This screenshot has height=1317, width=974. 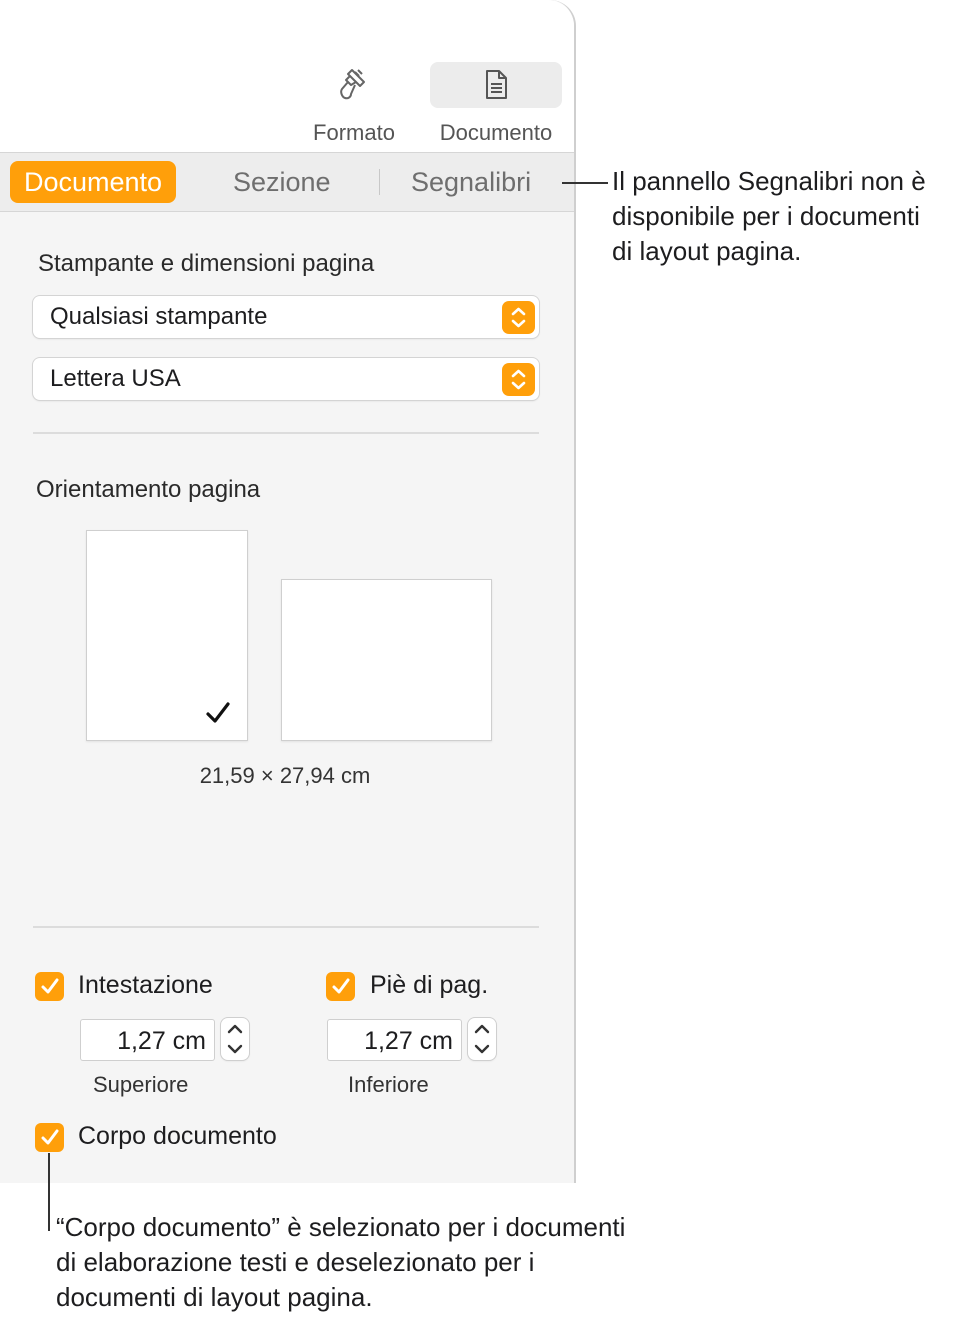 What do you see at coordinates (429, 985) in the screenshot?
I see `footer-label: Piè di pag.` at bounding box center [429, 985].